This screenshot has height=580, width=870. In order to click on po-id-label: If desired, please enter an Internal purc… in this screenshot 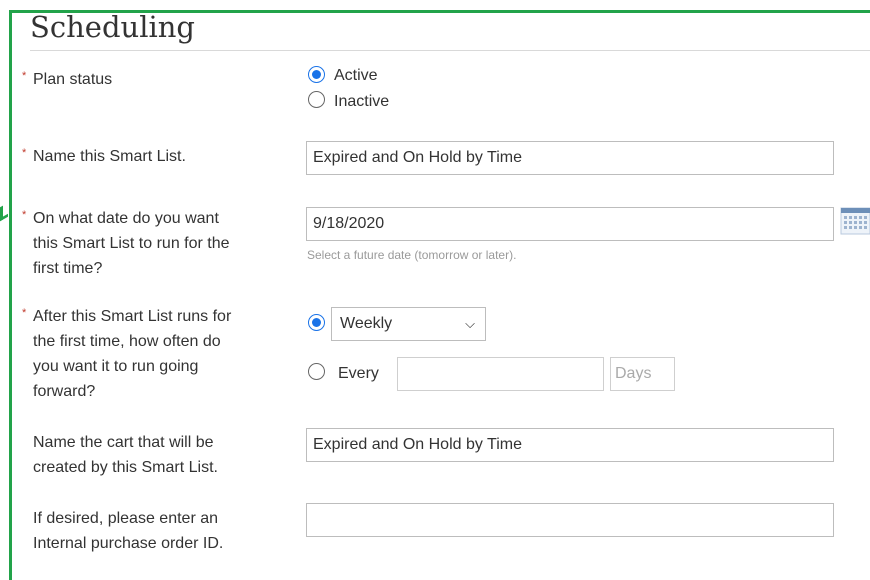, I will do `click(128, 531)`.